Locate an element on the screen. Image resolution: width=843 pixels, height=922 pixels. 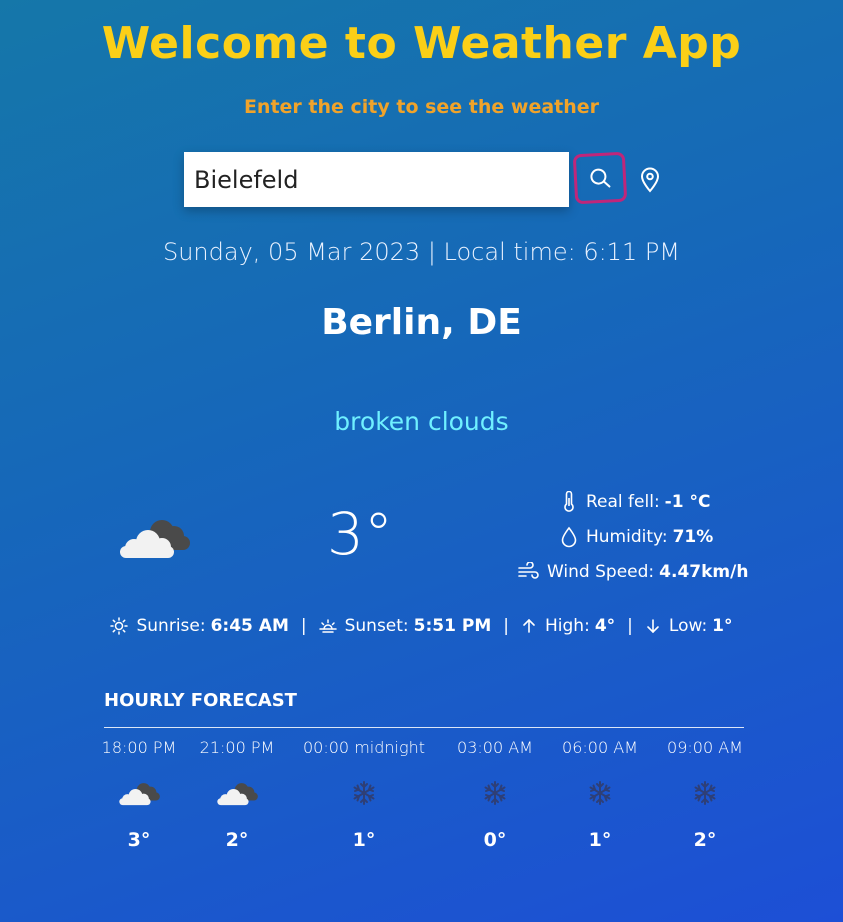
sunrise-label: Sunrise: is located at coordinates (171, 626).